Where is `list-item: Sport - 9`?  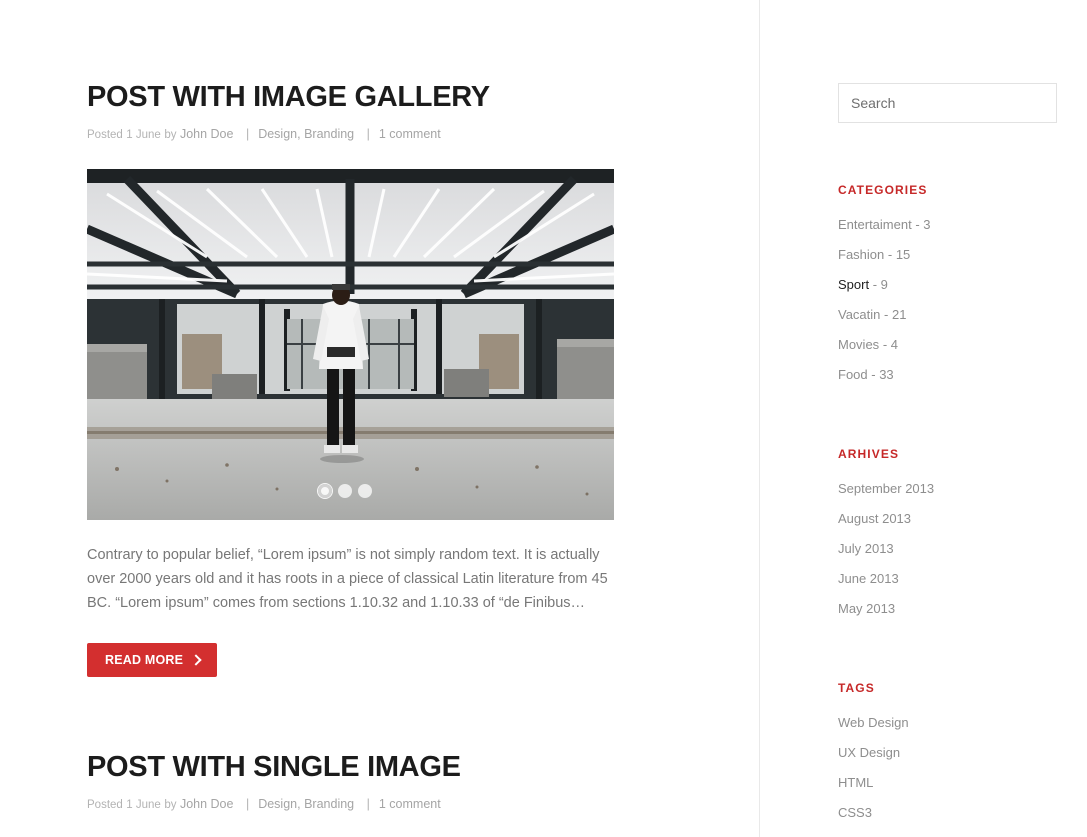 list-item: Sport - 9 is located at coordinates (958, 292).